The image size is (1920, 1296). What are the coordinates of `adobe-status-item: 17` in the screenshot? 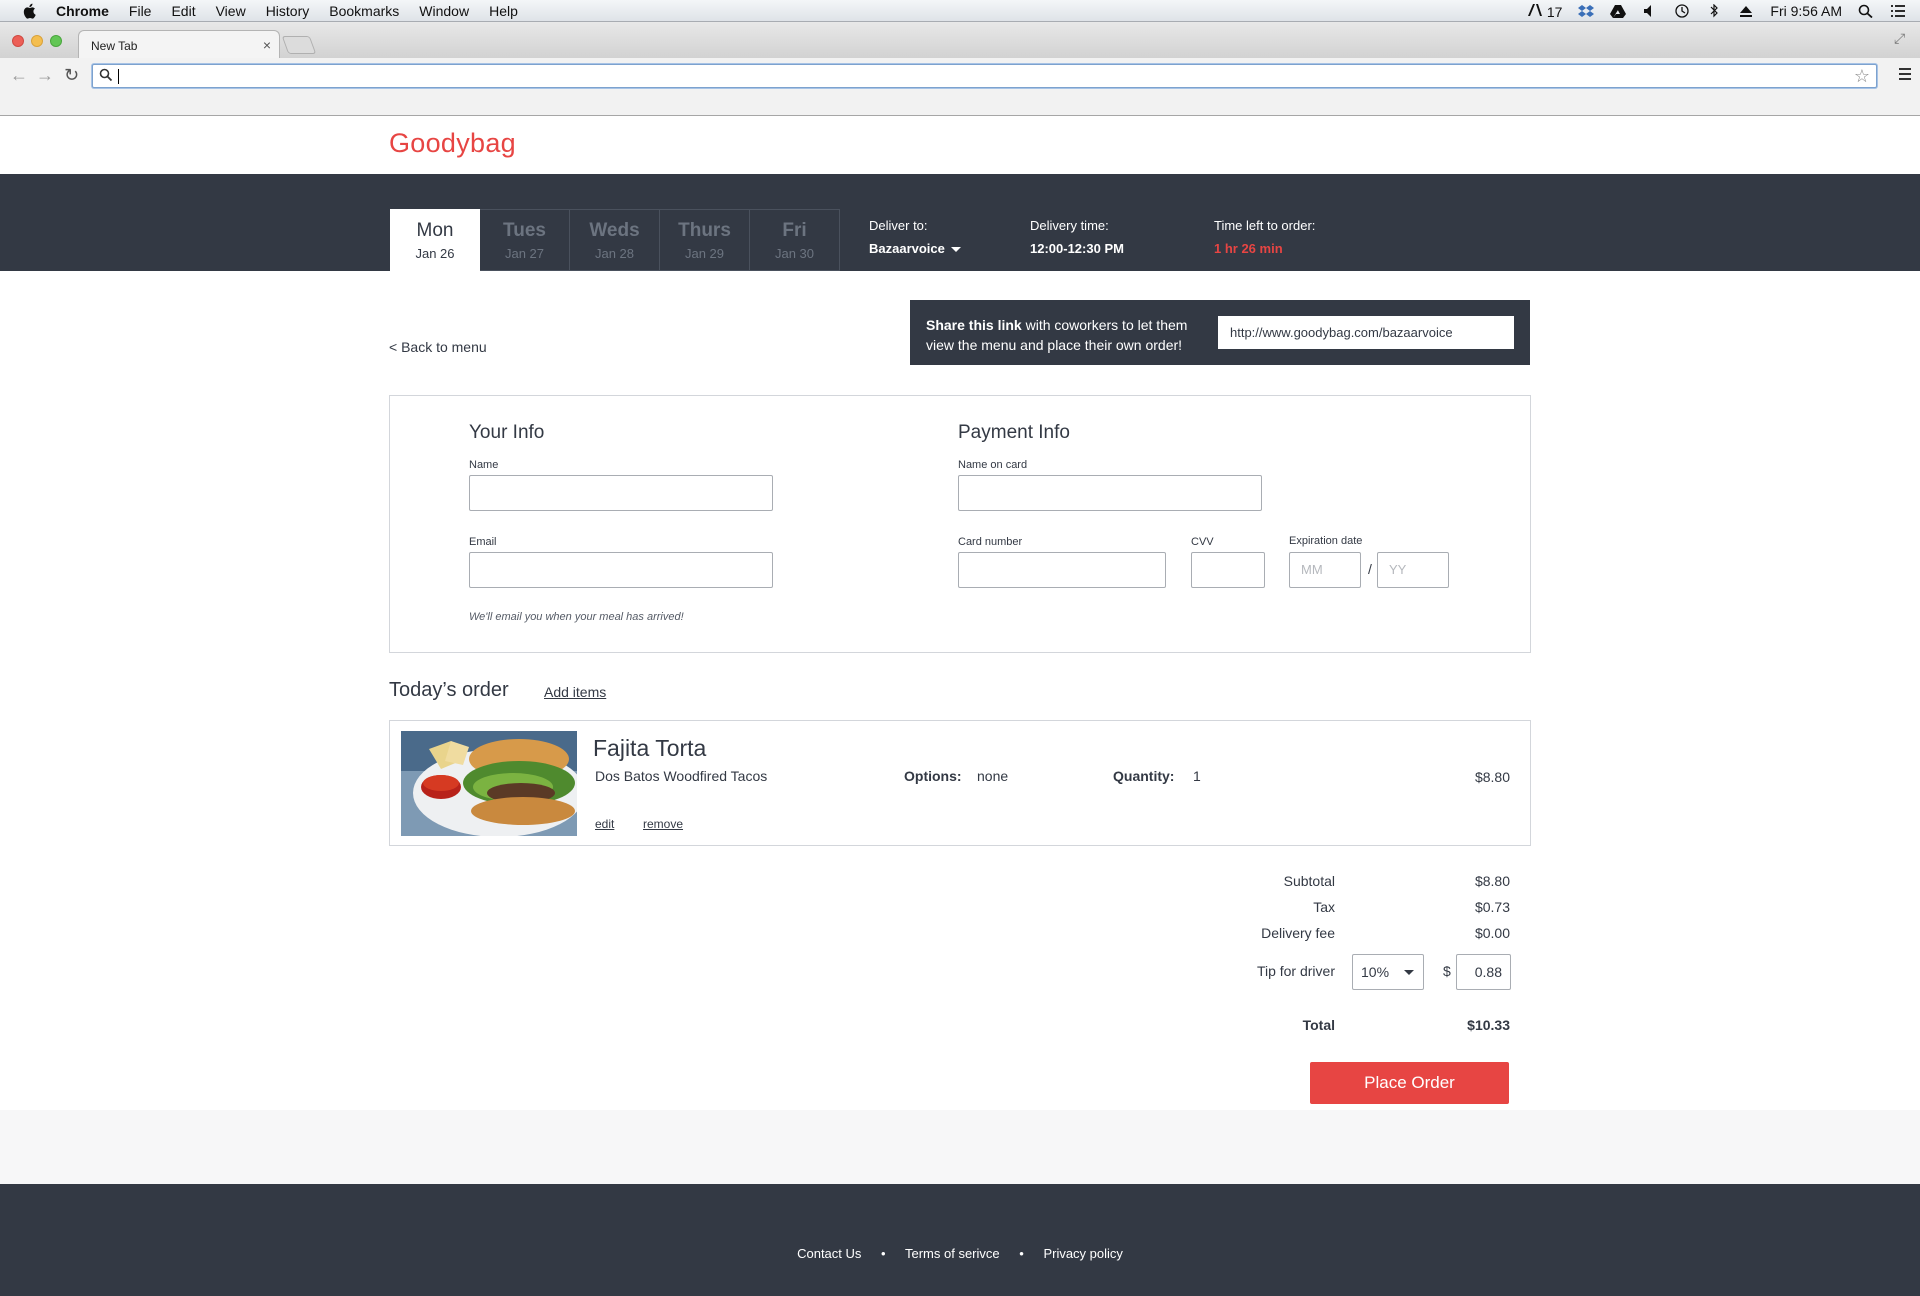 It's located at (1544, 11).